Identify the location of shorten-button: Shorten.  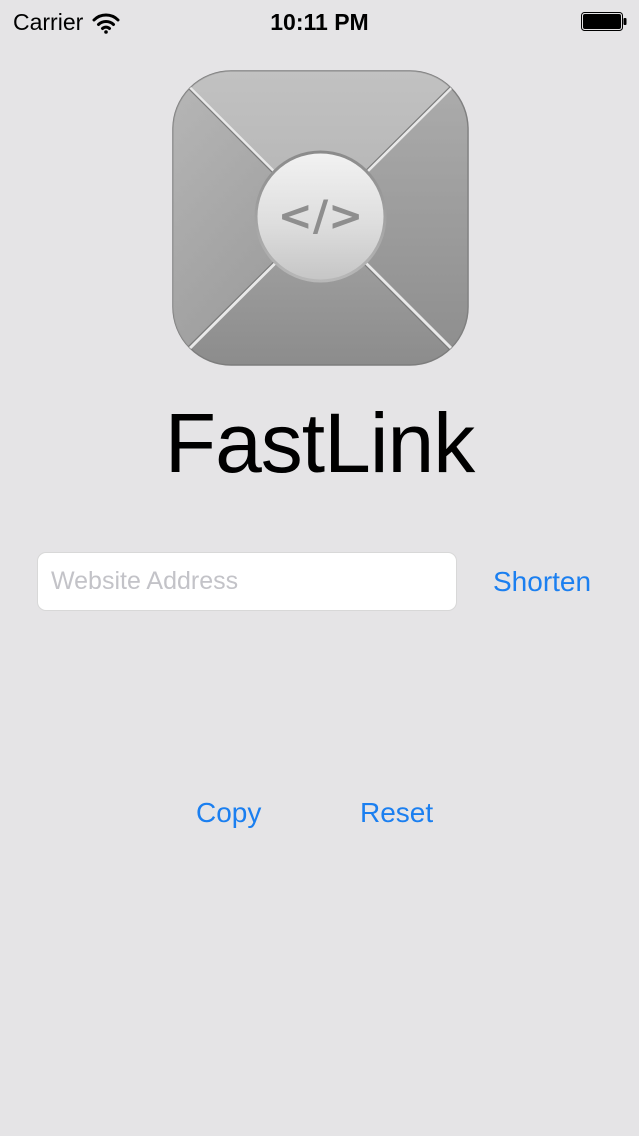
(542, 582).